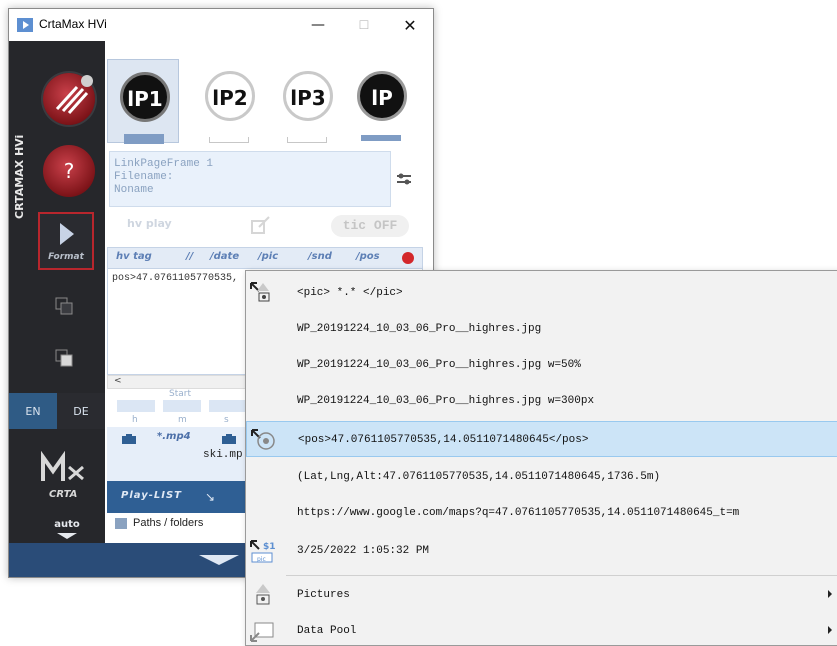 This screenshot has height=646, width=837. Describe the element at coordinates (263, 594) in the screenshot. I see `pictures-icon` at that location.